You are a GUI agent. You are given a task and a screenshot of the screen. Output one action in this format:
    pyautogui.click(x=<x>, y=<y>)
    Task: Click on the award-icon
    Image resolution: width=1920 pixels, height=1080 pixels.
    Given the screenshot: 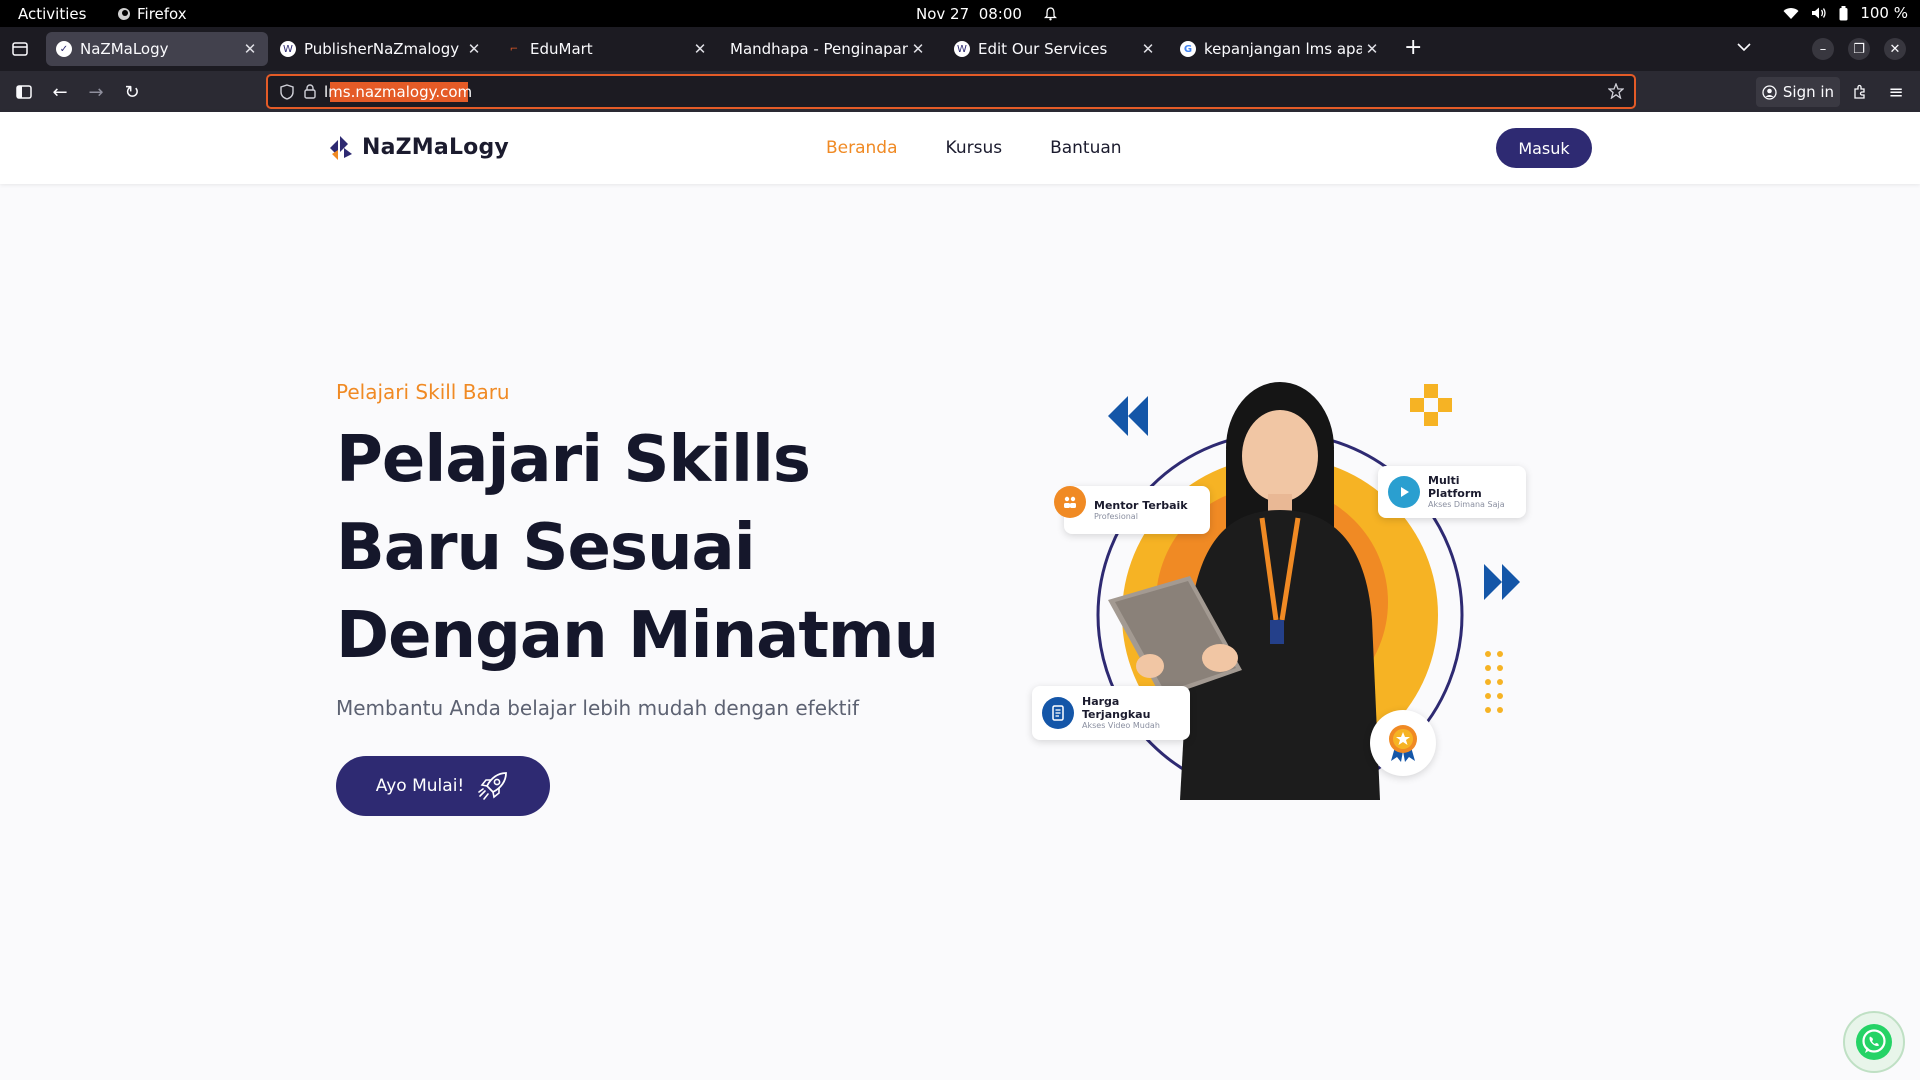 What is the action you would take?
    pyautogui.click(x=1403, y=743)
    